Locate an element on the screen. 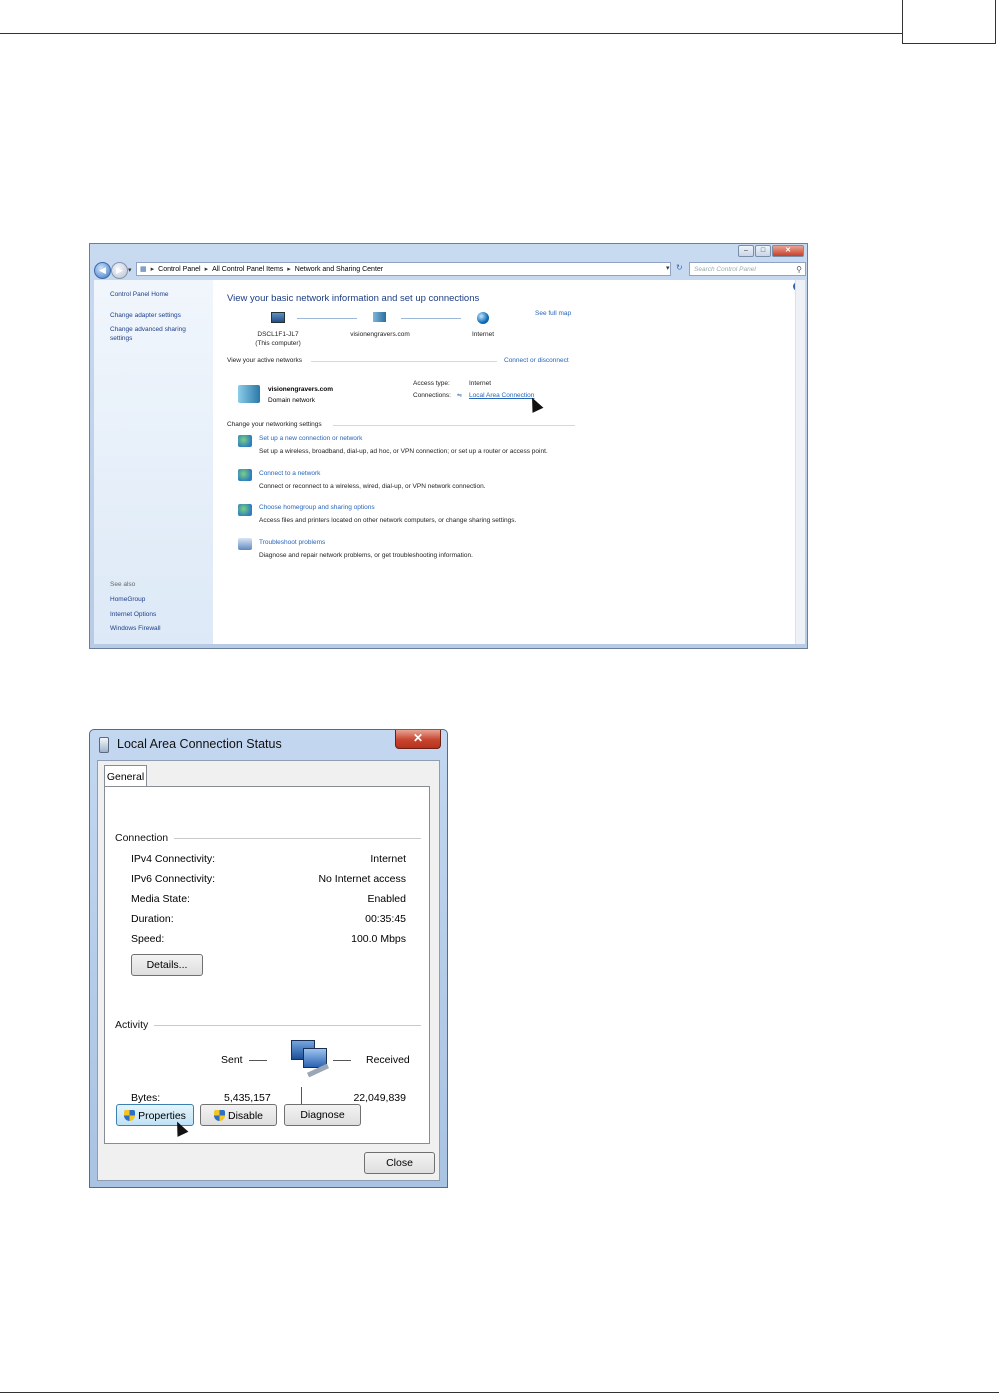 This screenshot has height=1396, width=999. access-type-label: Access type: is located at coordinates (431, 383).